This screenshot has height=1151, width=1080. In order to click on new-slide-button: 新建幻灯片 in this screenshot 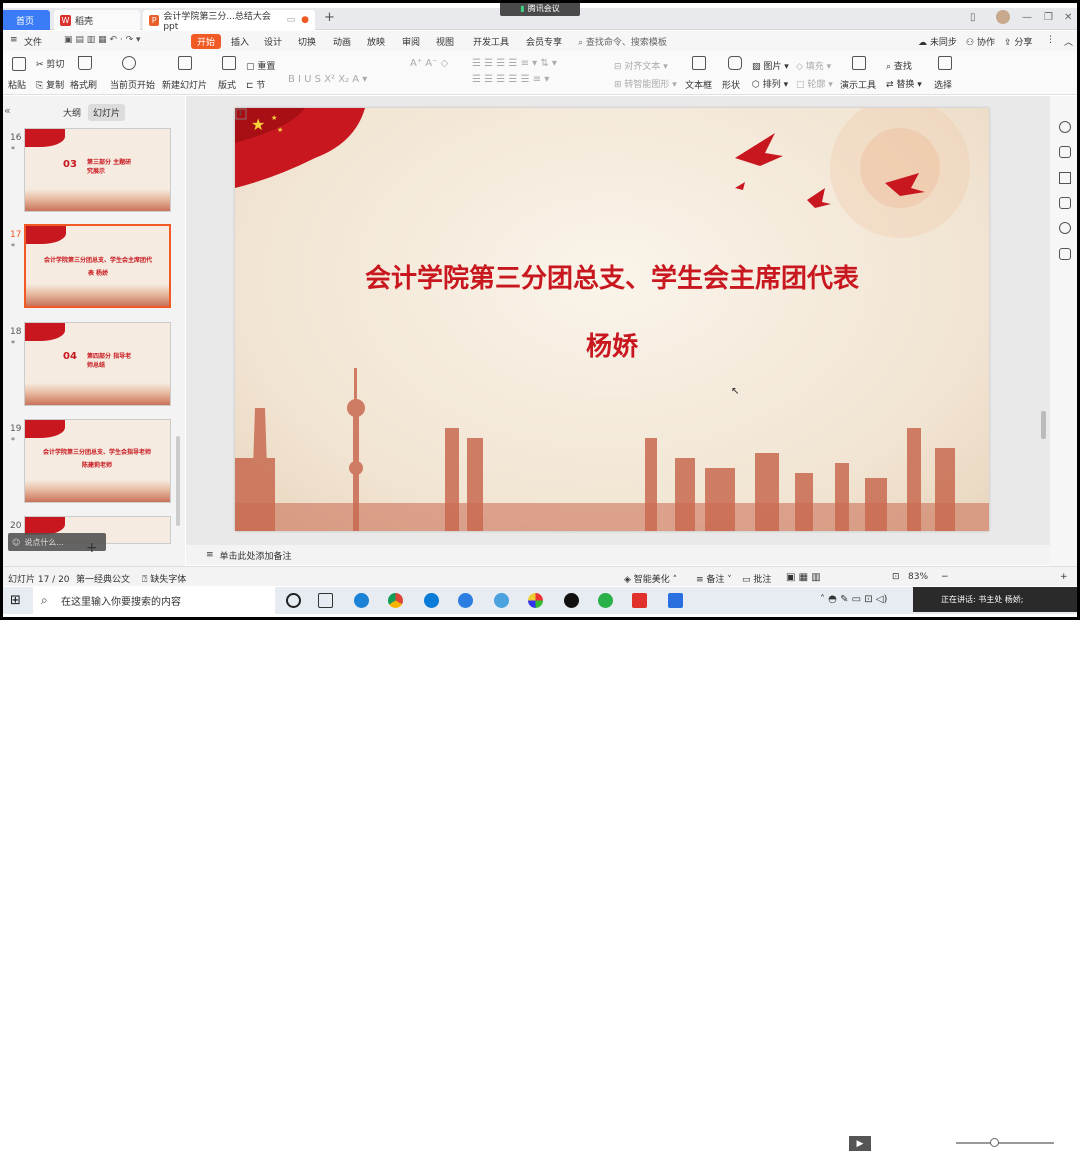, I will do `click(184, 84)`.